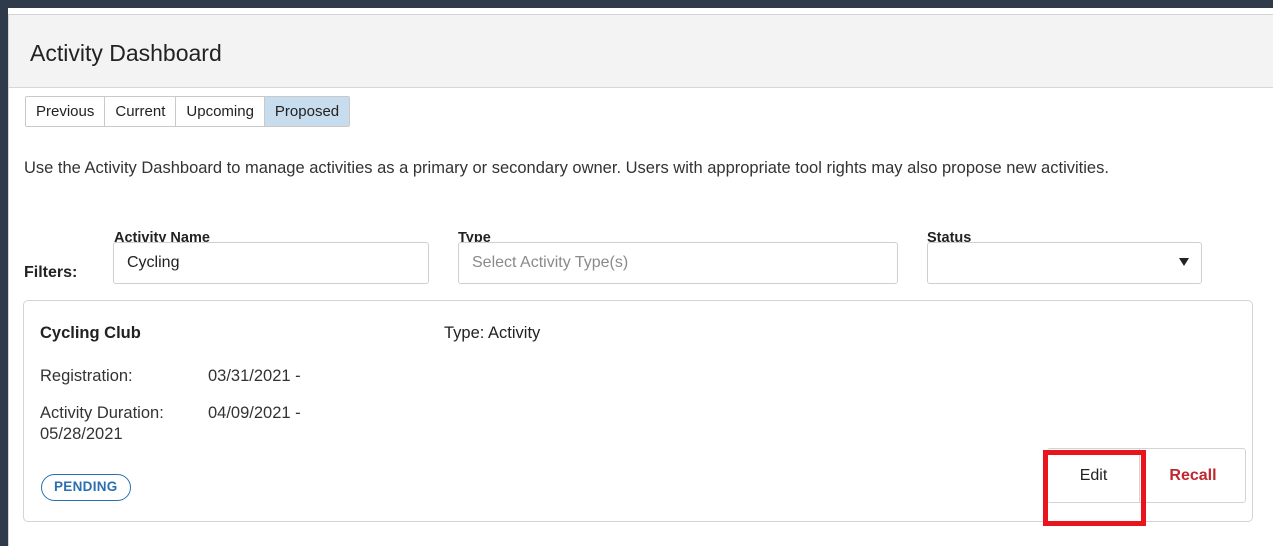 This screenshot has width=1273, height=546. Describe the element at coordinates (102, 413) in the screenshot. I see `duration-label: Activity Duration:` at that location.